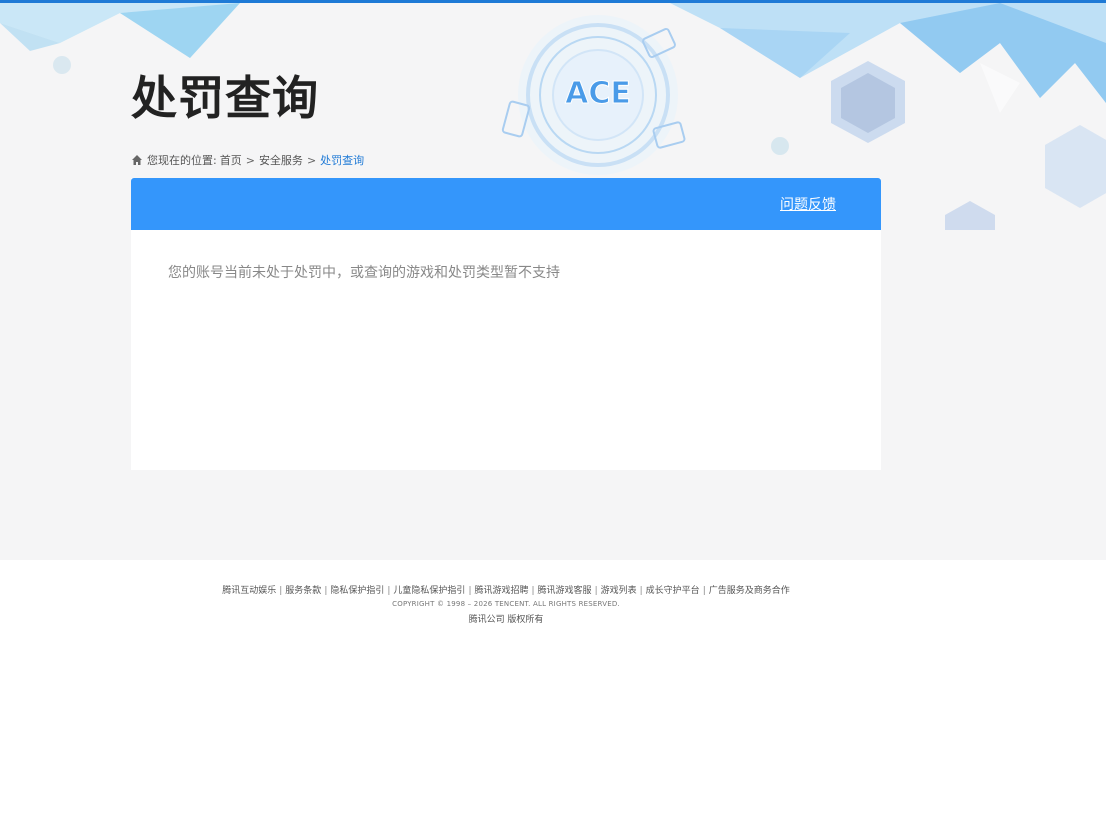 The image size is (1106, 816). Describe the element at coordinates (808, 204) in the screenshot. I see `feedback-link: 问题反馈` at that location.